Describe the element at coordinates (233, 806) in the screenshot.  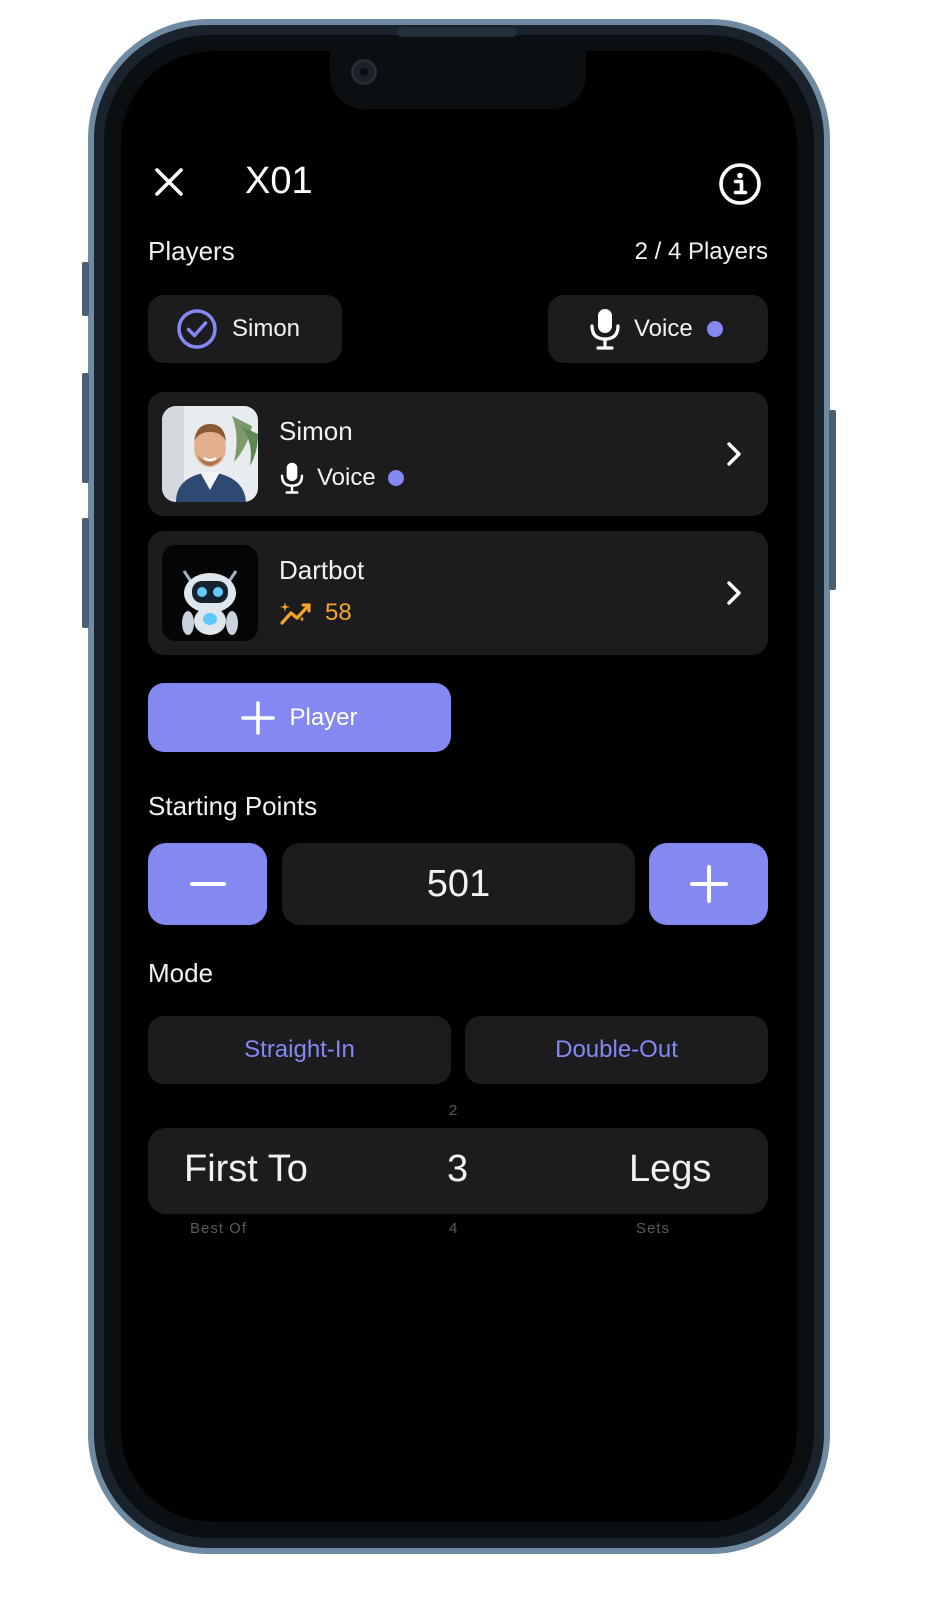
I see `starting-points-label: Starting Points` at that location.